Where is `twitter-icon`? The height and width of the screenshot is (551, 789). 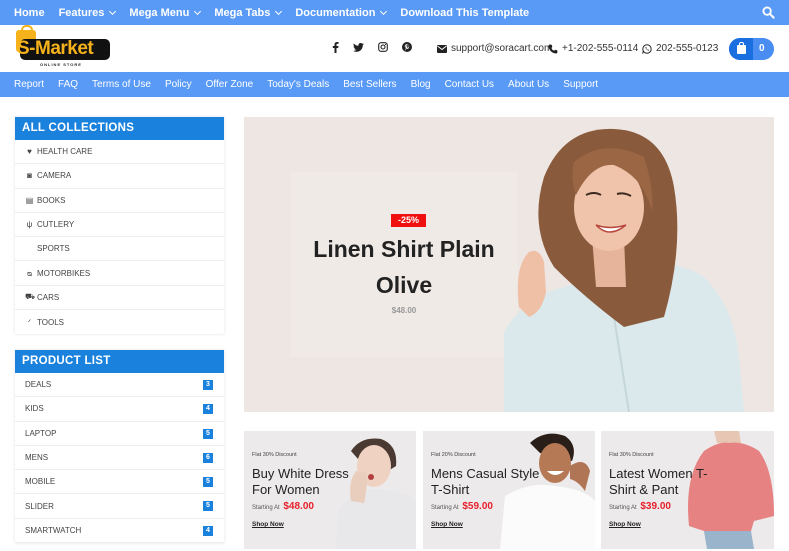 twitter-icon is located at coordinates (358, 47).